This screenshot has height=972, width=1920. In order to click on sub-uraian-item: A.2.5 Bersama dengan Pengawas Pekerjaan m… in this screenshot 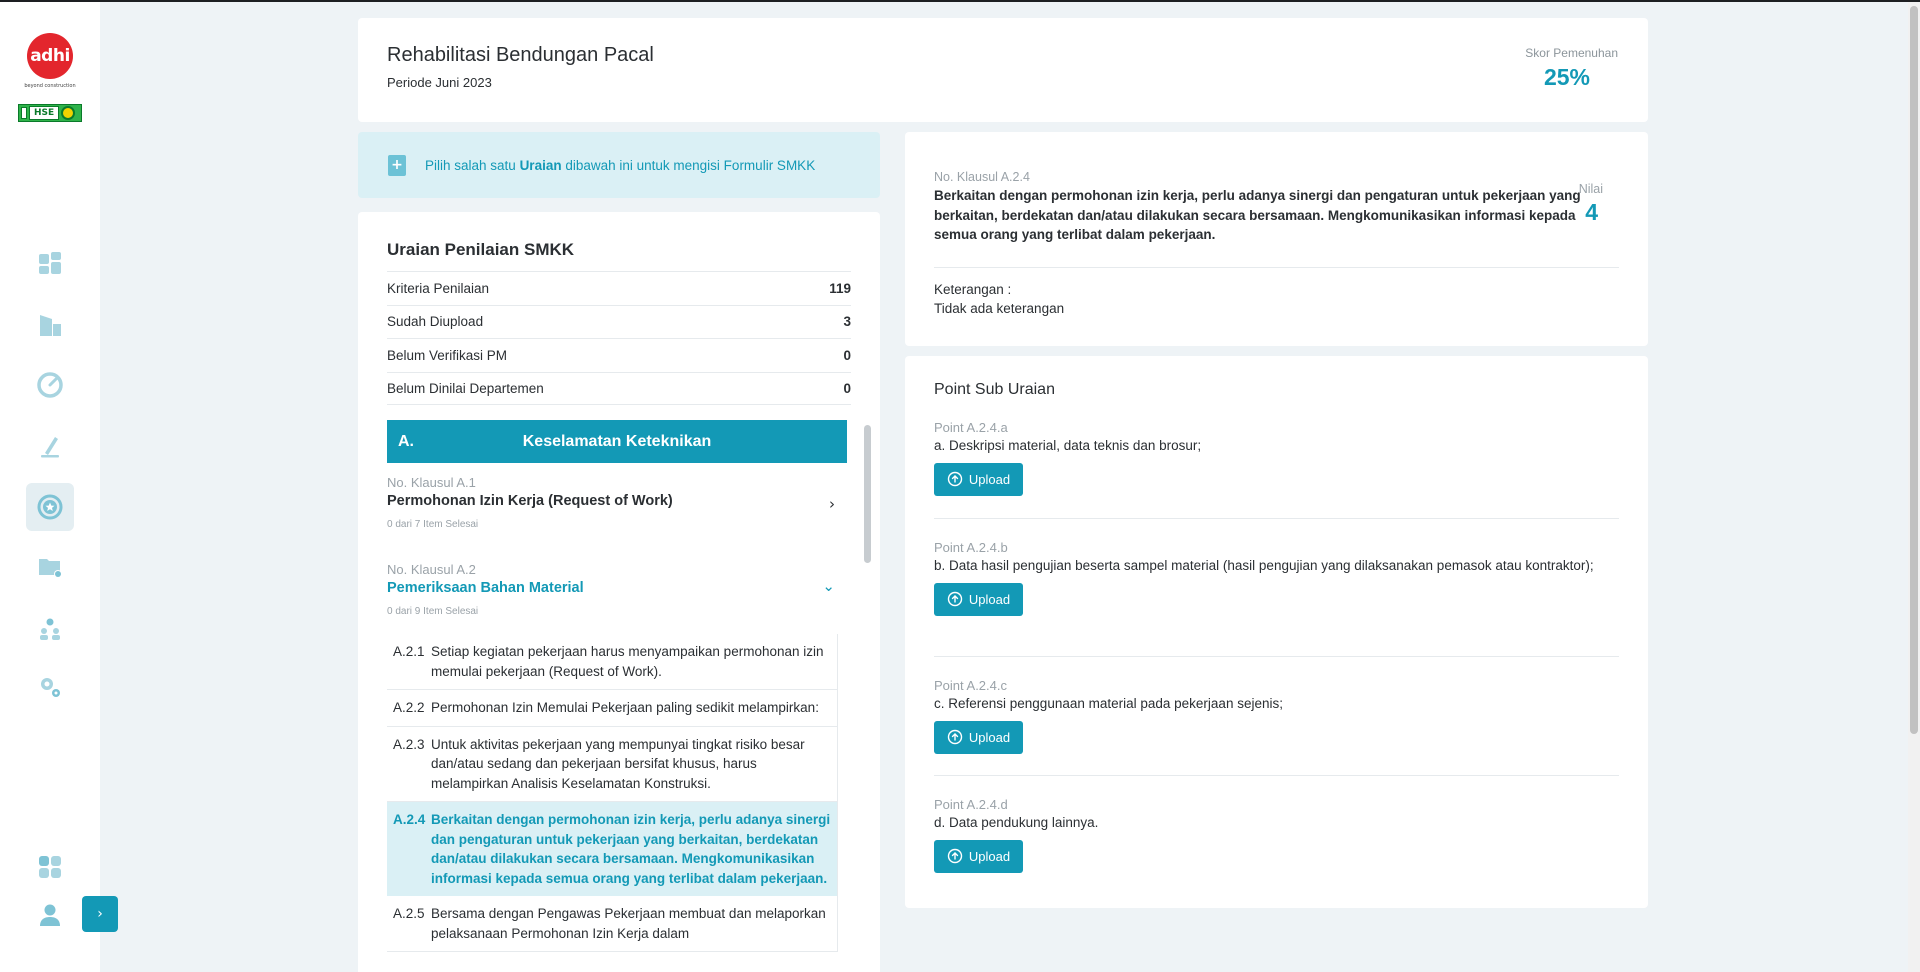, I will do `click(612, 924)`.